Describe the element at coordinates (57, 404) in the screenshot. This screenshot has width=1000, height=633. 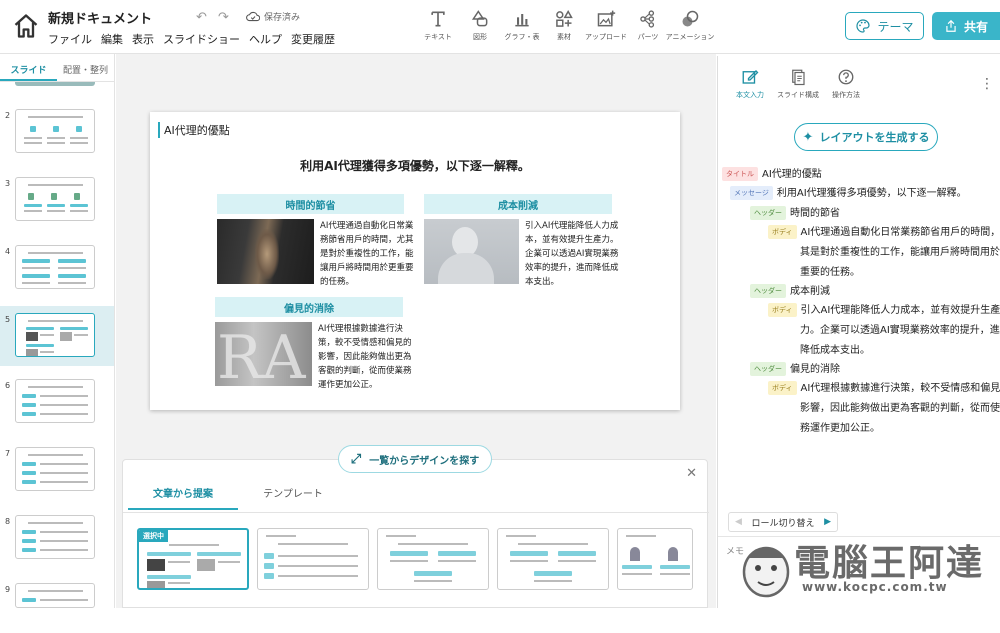
I see `slide-thumbnail-6: 6` at that location.